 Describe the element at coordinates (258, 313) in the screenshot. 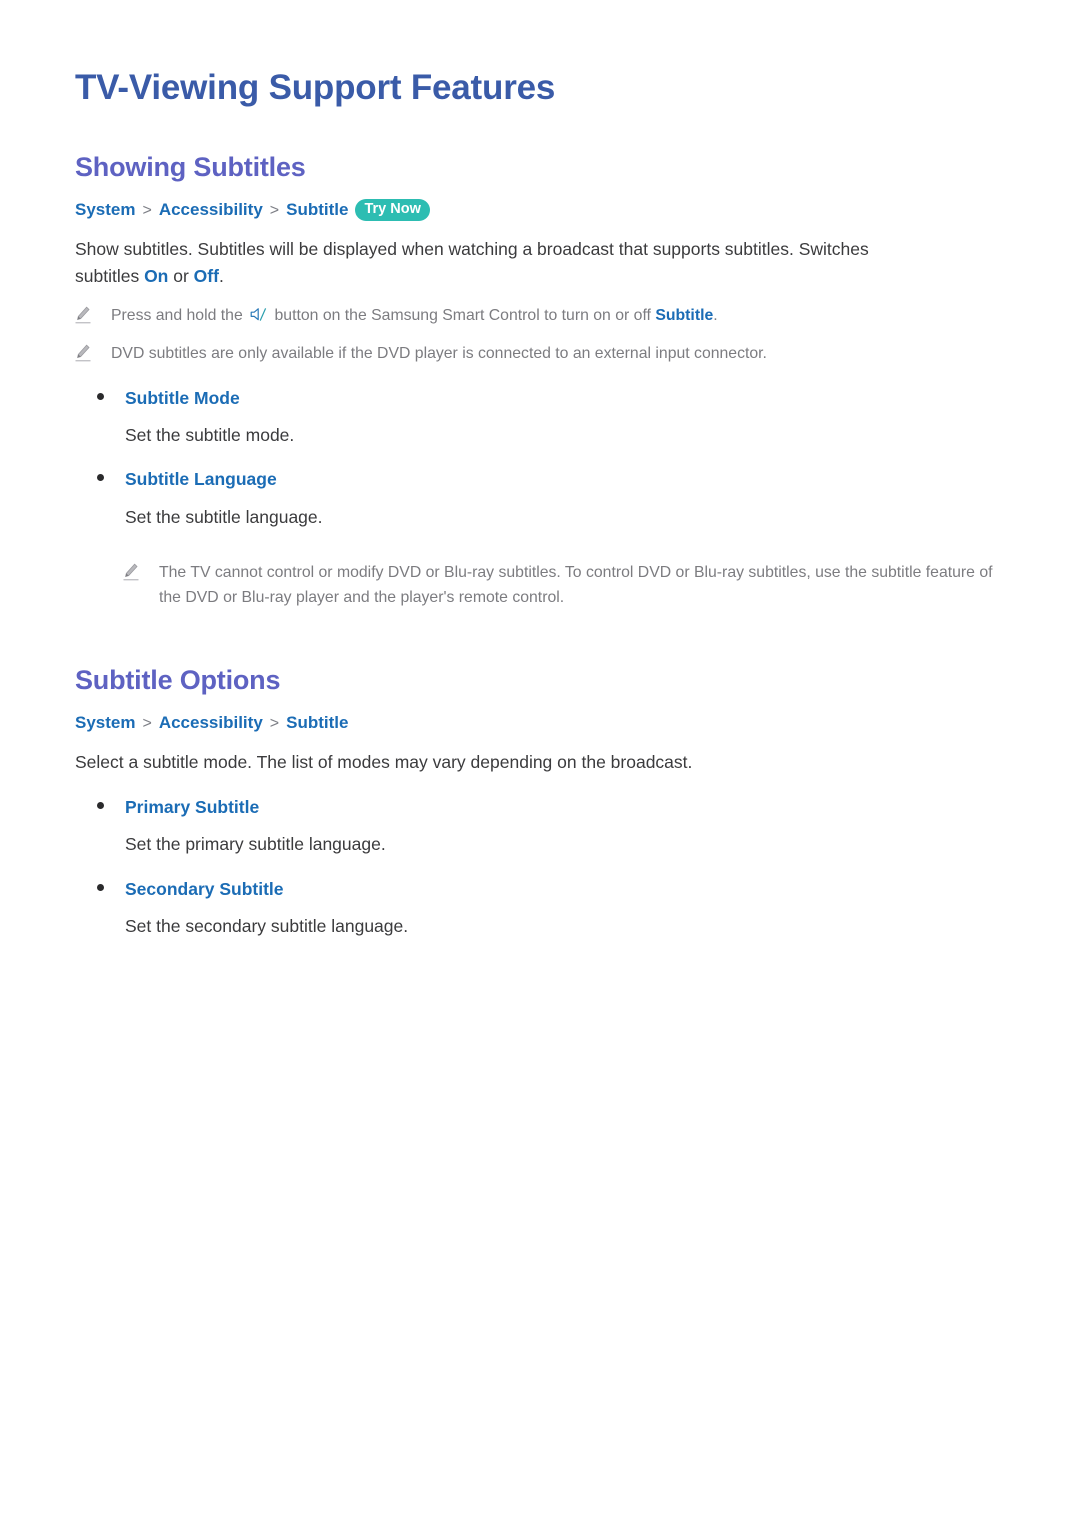

I see `mute-button-icon` at that location.